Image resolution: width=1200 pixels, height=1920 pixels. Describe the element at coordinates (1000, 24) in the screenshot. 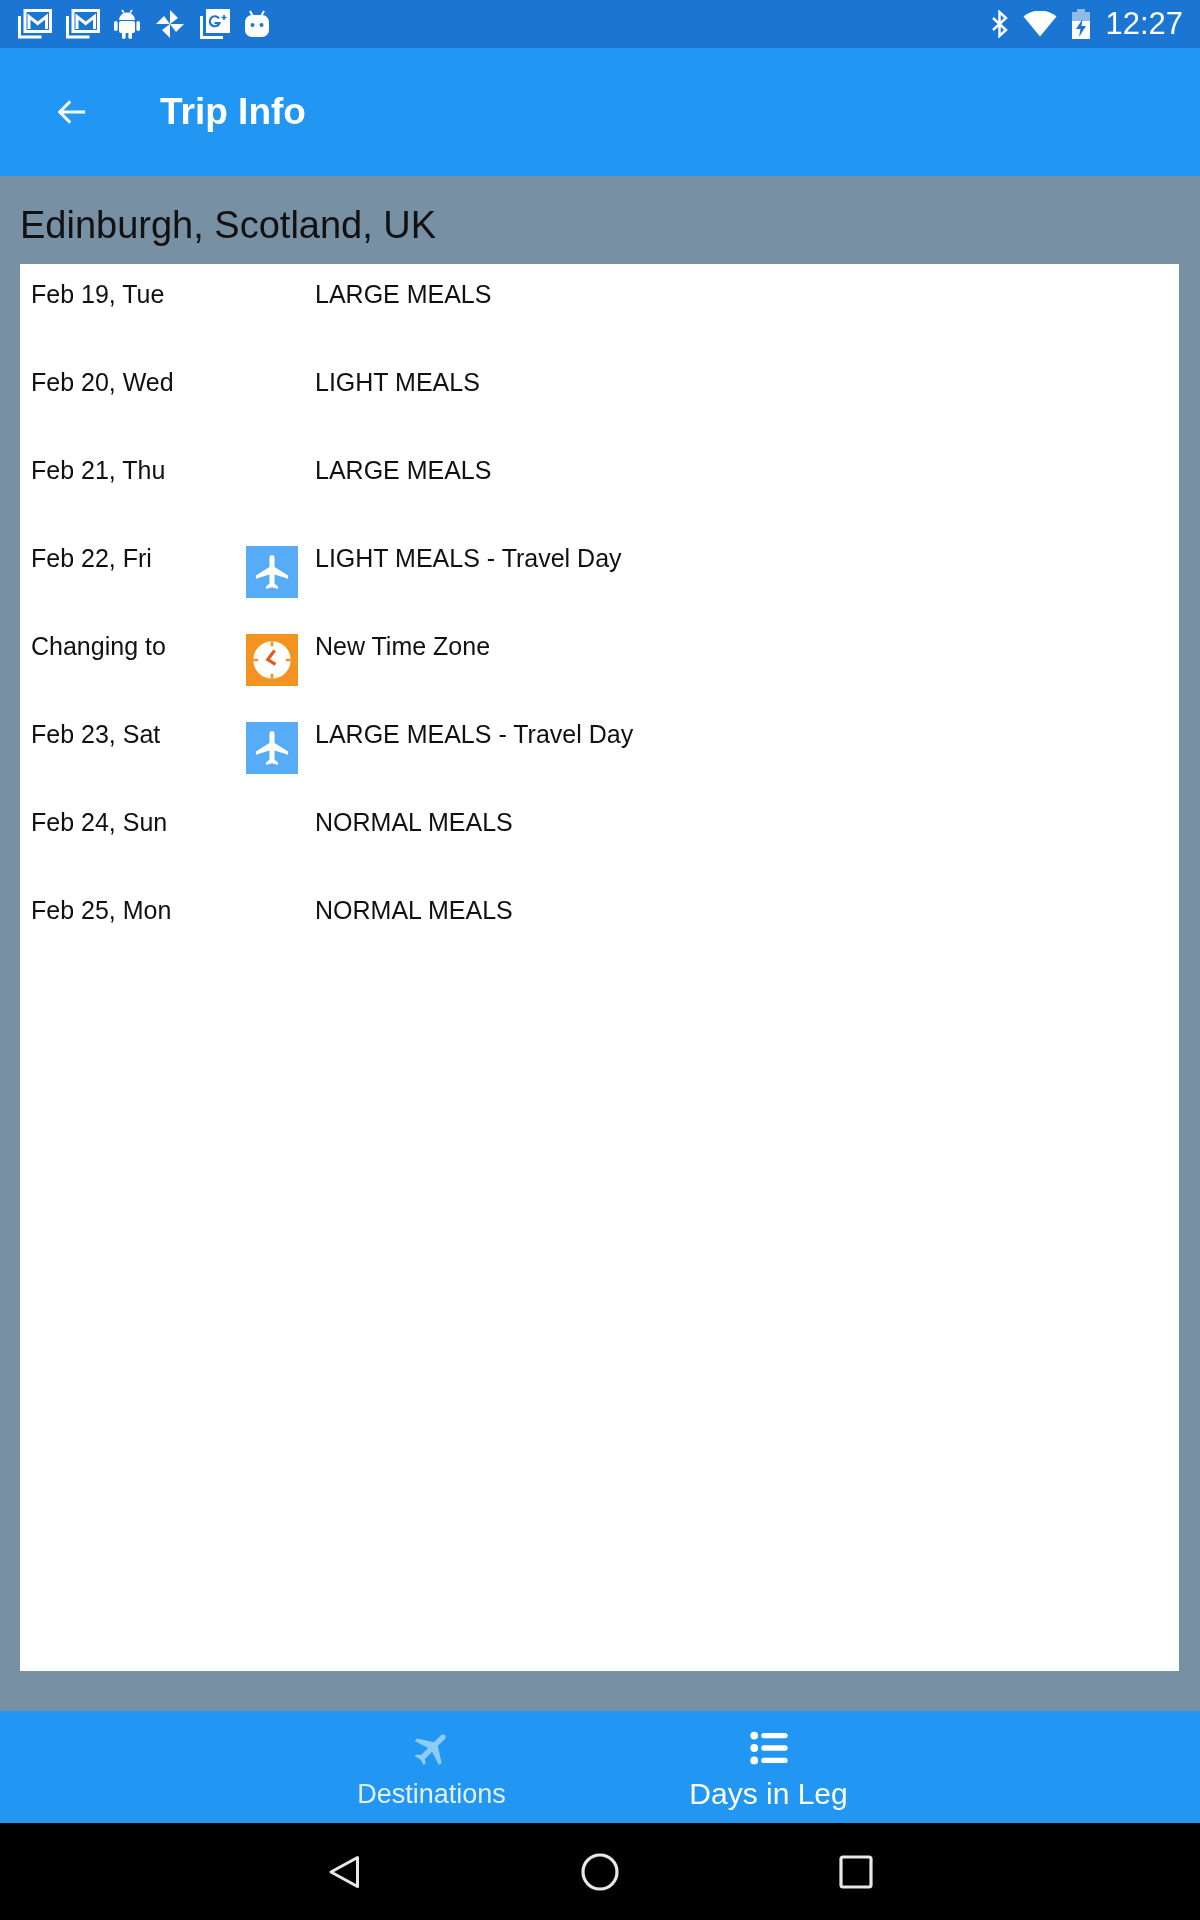

I see `bluetooth-icon` at that location.